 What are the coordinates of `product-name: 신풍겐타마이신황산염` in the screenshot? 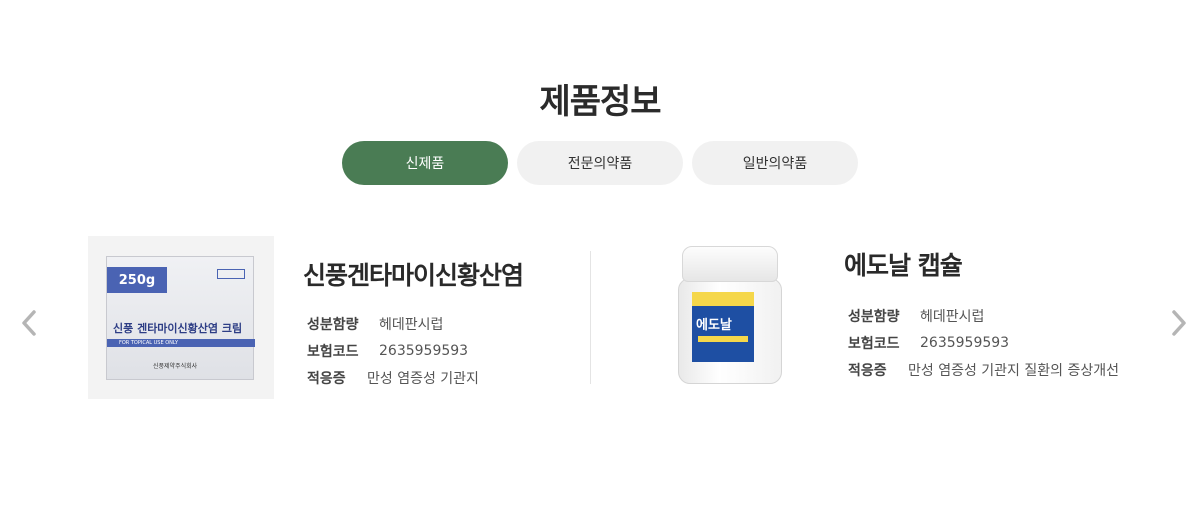 It's located at (413, 274).